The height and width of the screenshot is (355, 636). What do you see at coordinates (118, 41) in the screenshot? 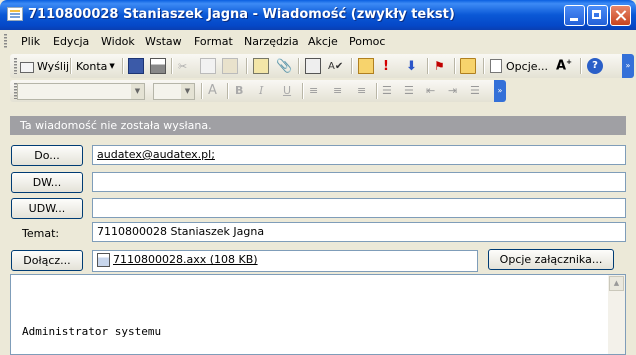
I see `menu-widok: Widok` at bounding box center [118, 41].